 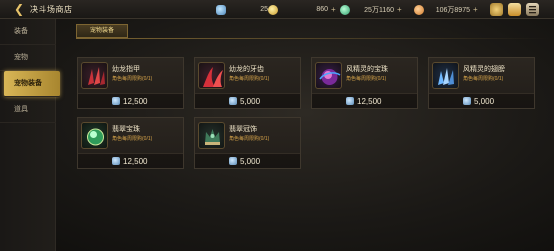 I want to click on dragon-claw-icon, so click(x=94, y=75).